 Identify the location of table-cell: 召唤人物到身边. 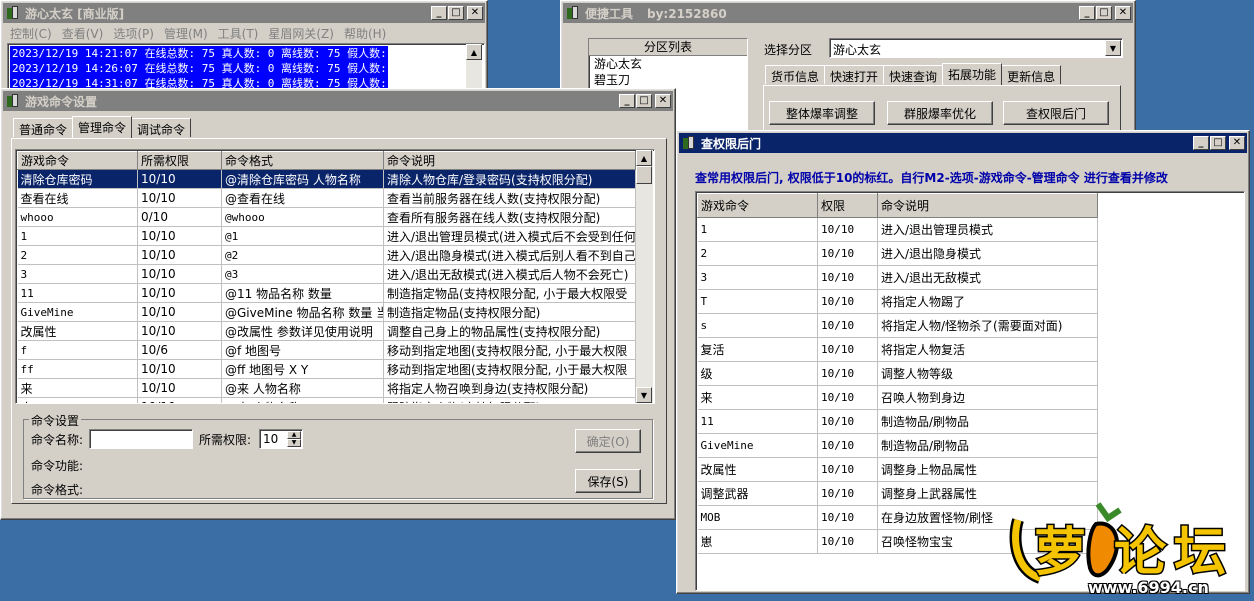
(987, 397).